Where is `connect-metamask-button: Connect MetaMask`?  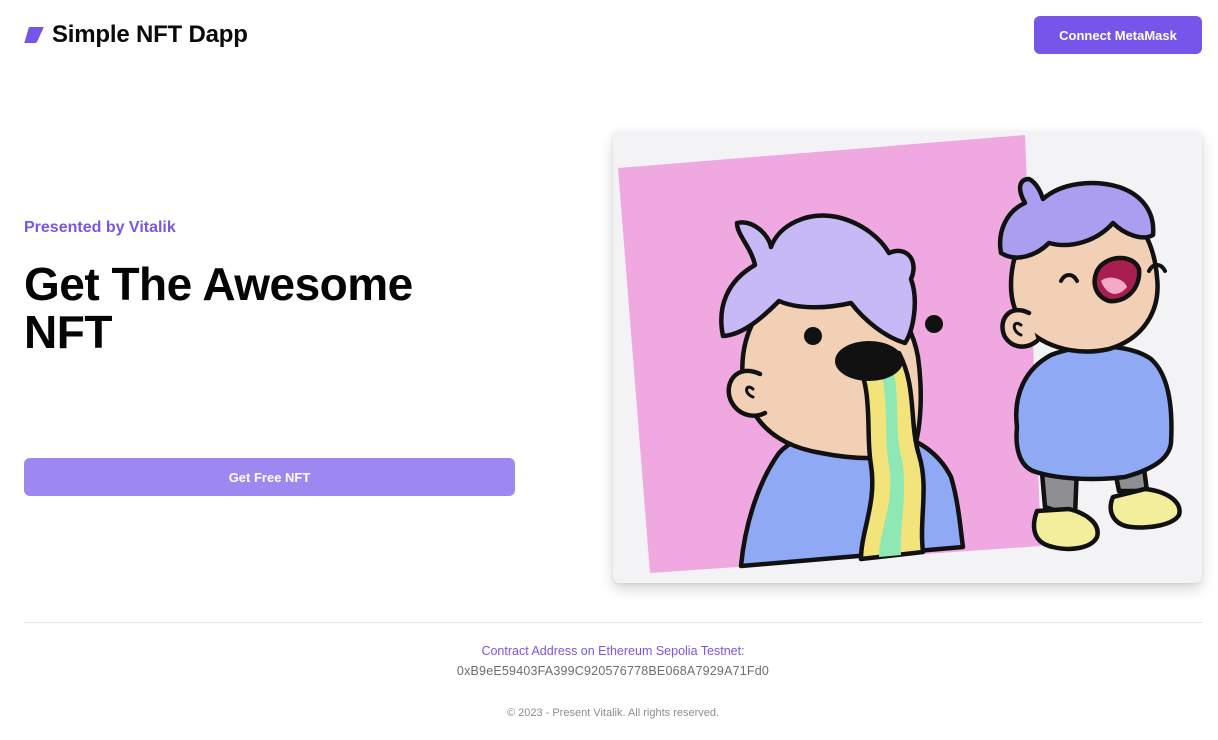 connect-metamask-button: Connect MetaMask is located at coordinates (1118, 35).